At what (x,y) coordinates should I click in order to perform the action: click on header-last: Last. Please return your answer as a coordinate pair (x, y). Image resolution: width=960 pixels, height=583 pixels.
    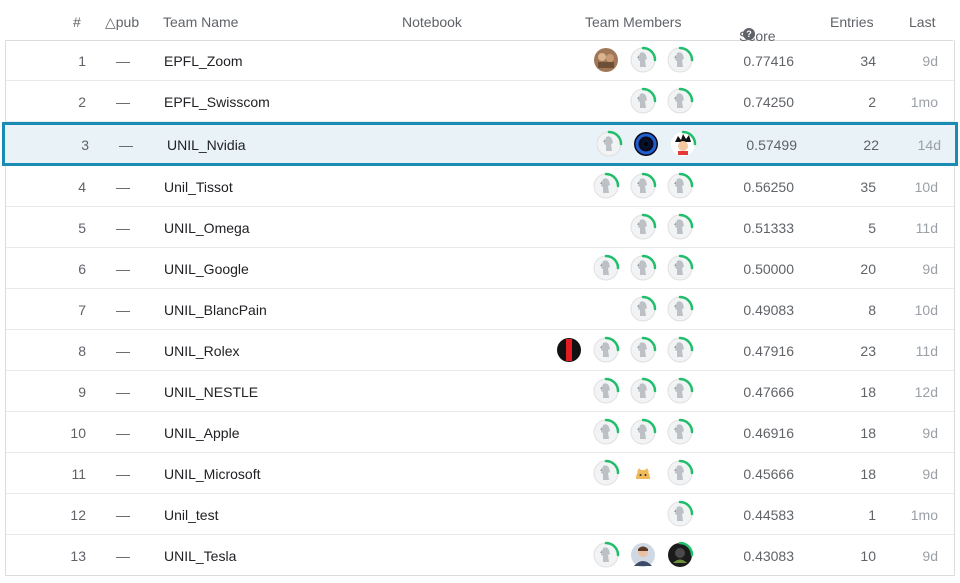
    Looking at the image, I should click on (922, 22).